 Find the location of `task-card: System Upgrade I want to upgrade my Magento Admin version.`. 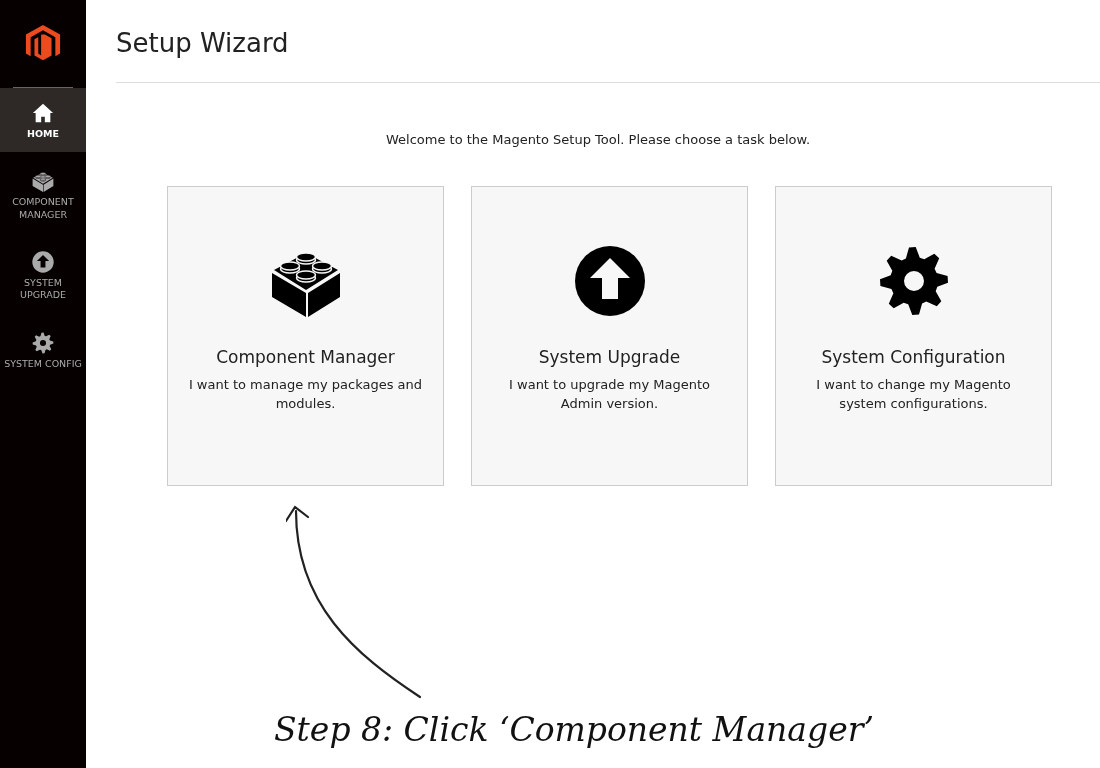

task-card: System Upgrade I want to upgrade my Magento Admin version. is located at coordinates (609, 335).